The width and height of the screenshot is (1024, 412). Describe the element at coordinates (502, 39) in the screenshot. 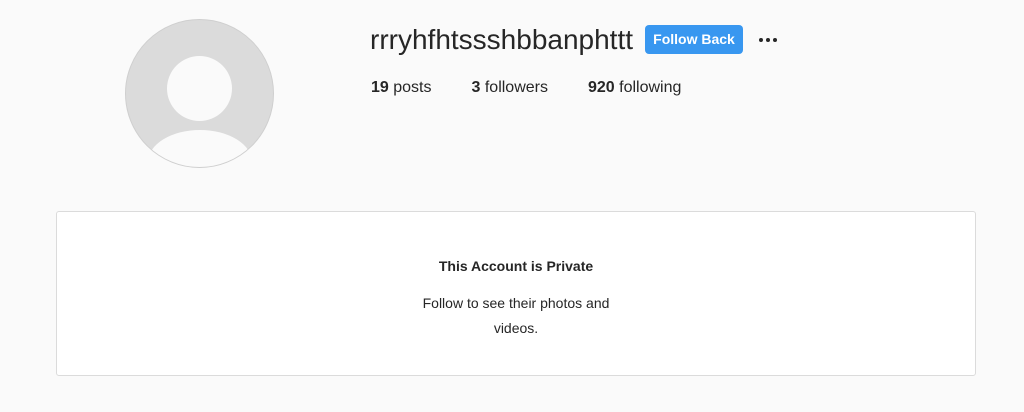

I see `username-heading: rrryhfhtssshbbanphttt` at that location.